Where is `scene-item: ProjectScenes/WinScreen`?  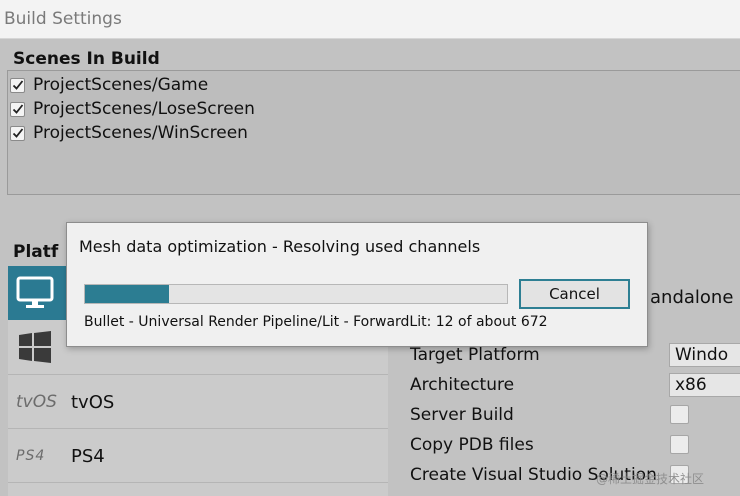
scene-item: ProjectScenes/WinScreen is located at coordinates (129, 133).